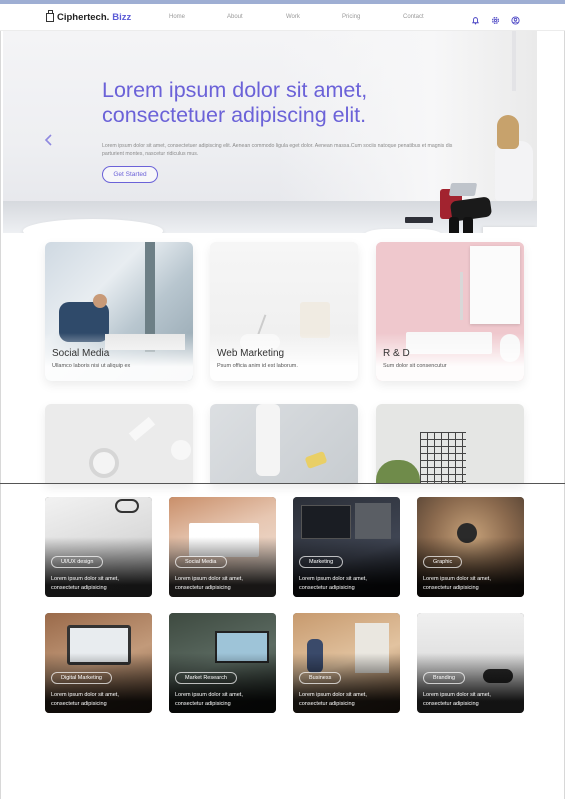  Describe the element at coordinates (403, 231) in the screenshot. I see `hero-table-right` at that location.